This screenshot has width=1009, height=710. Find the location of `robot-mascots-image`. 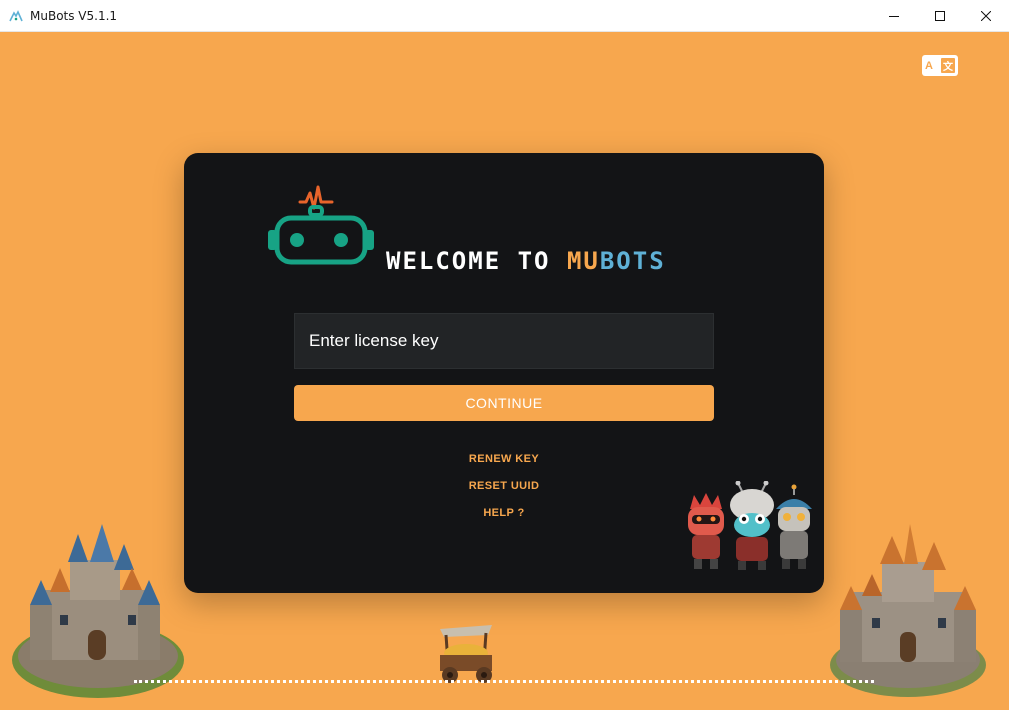

robot-mascots-image is located at coordinates (750, 525).